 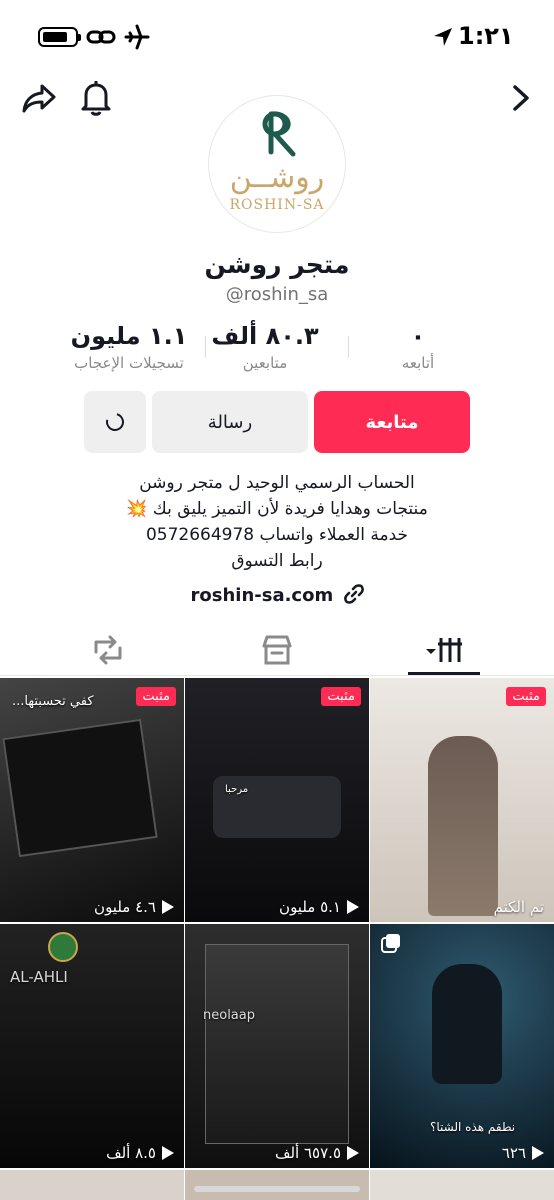 I want to click on muted-text: تم الكتم, so click(x=518, y=907).